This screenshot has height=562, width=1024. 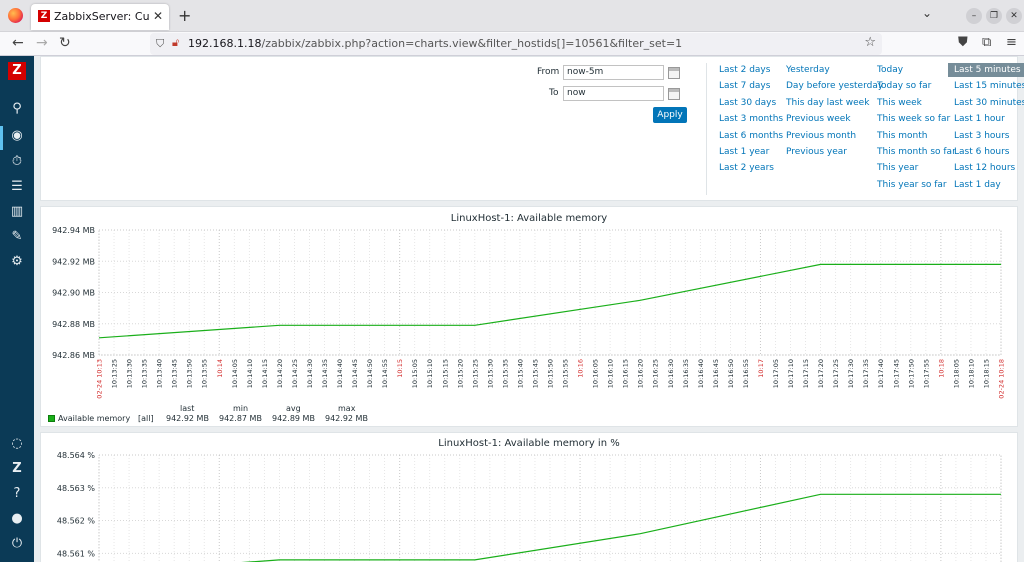 What do you see at coordinates (17, 211) in the screenshot?
I see `bar-chart-icon: ▥` at bounding box center [17, 211].